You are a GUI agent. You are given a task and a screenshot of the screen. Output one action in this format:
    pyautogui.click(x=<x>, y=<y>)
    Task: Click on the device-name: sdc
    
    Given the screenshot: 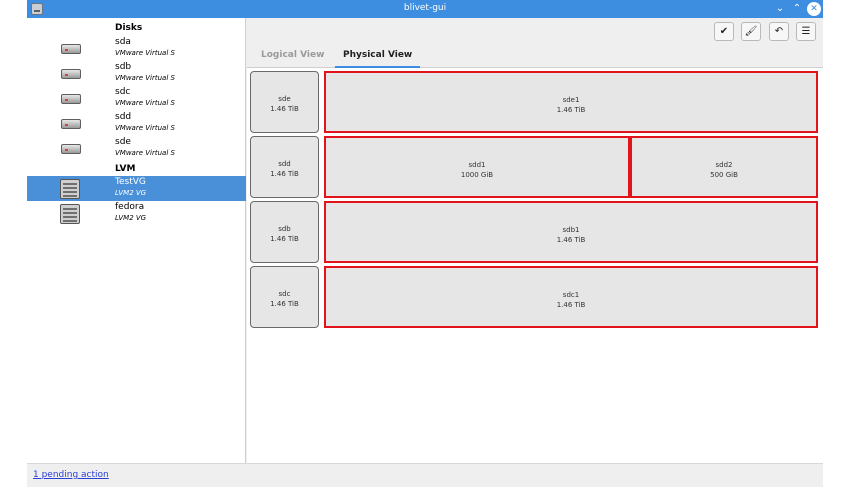 What is the action you would take?
    pyautogui.click(x=123, y=92)
    